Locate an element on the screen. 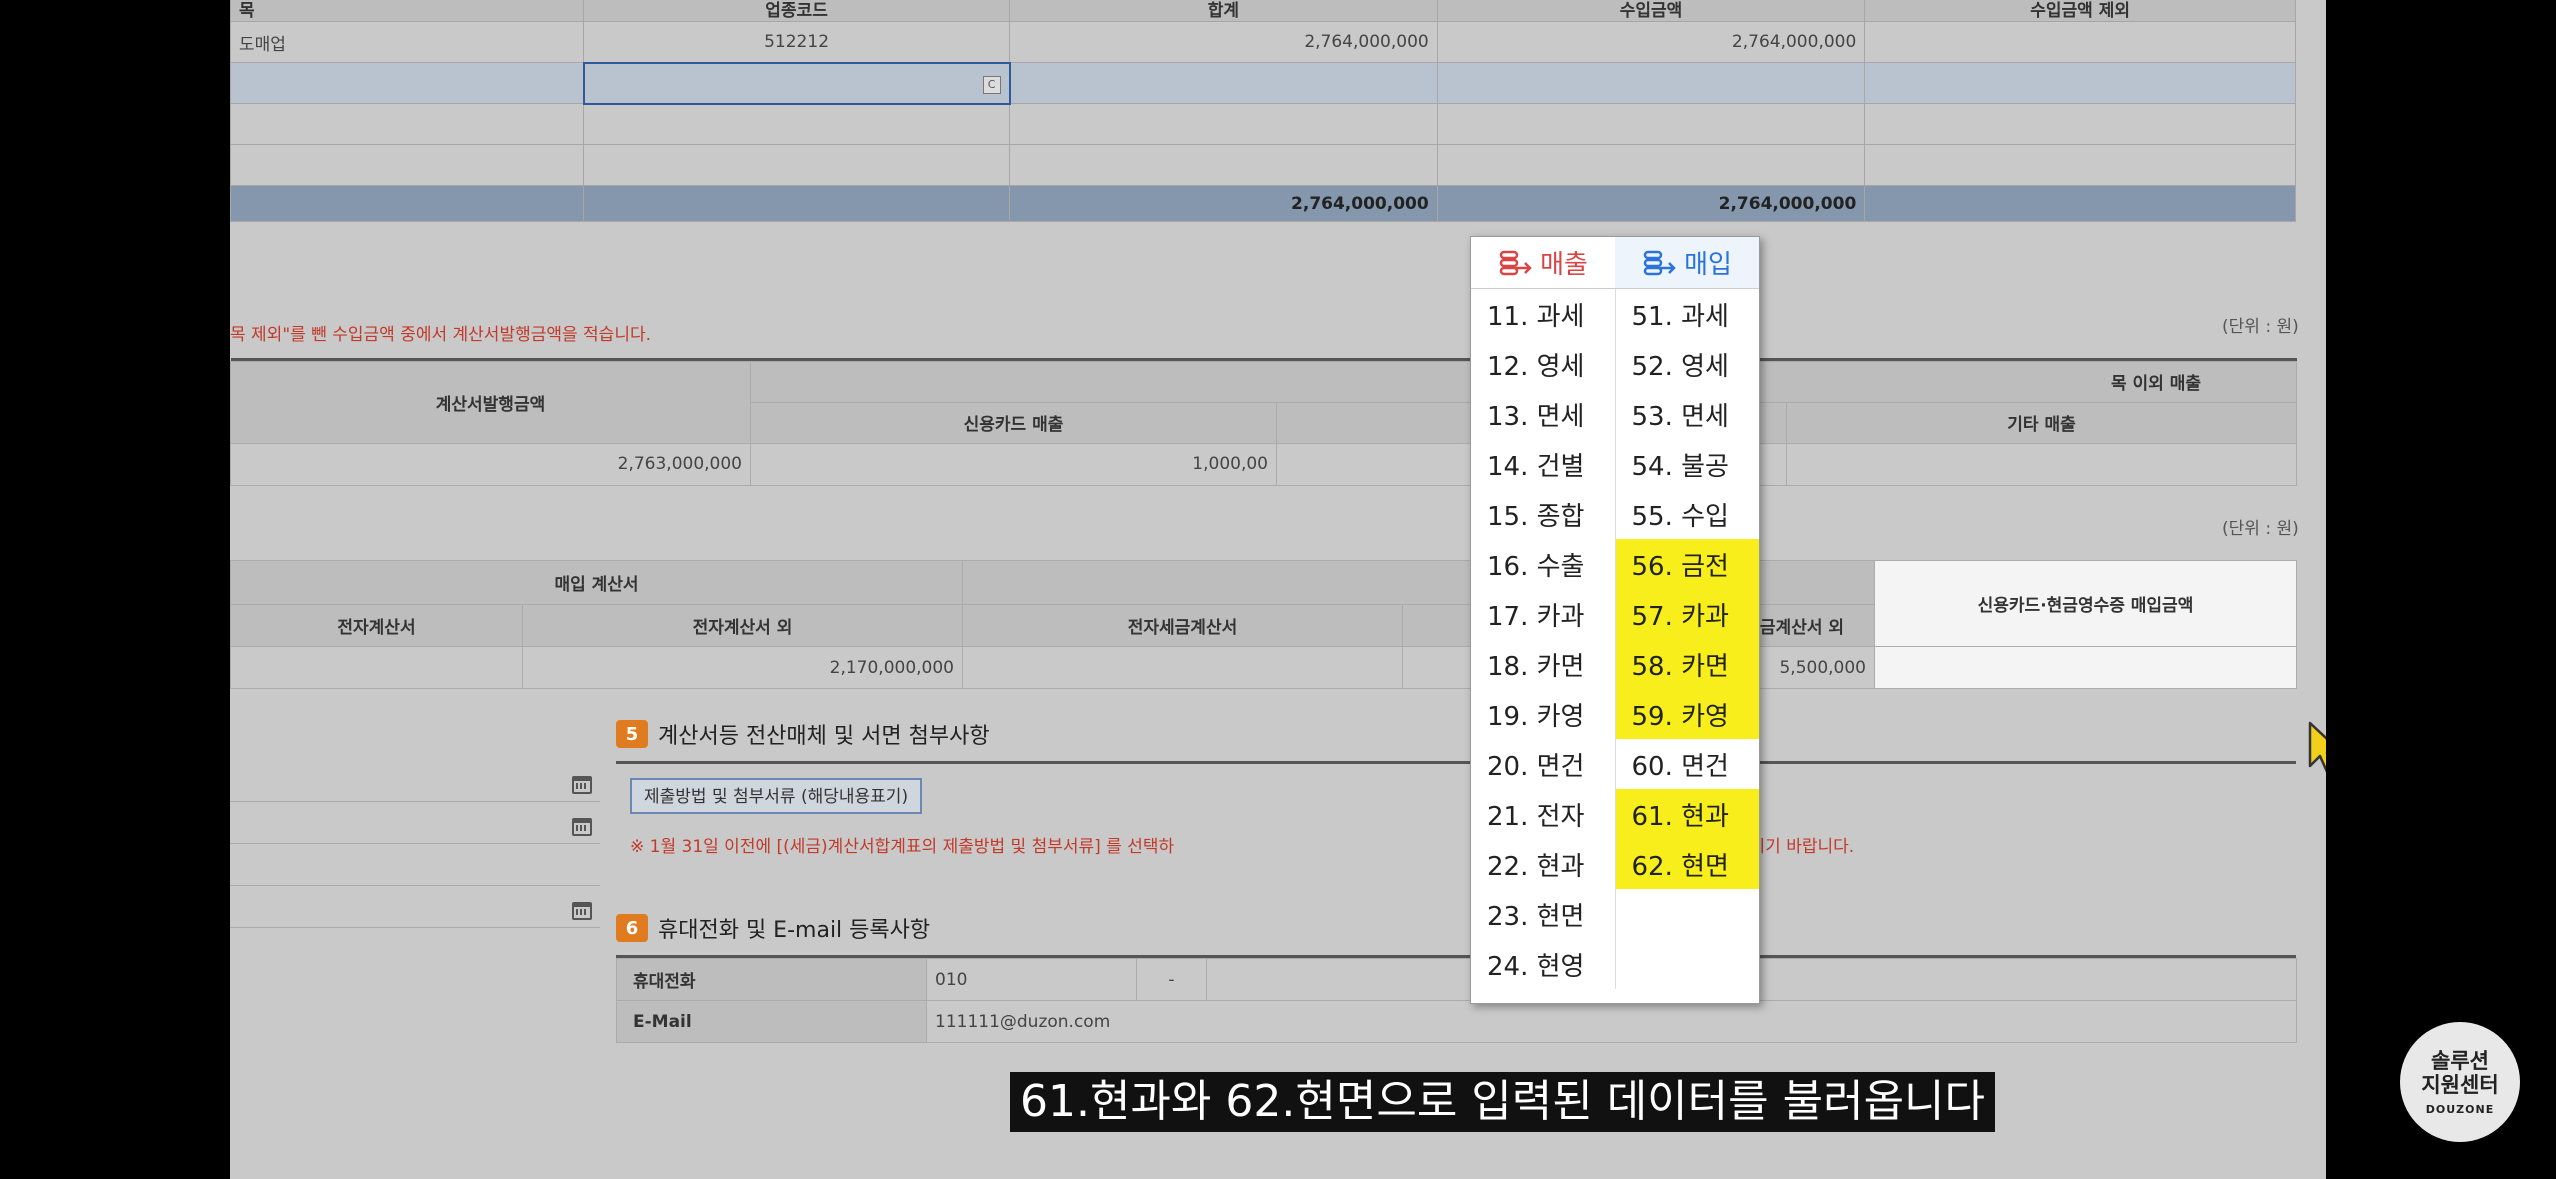 The width and height of the screenshot is (2556, 1179). sales-type-item: 13. 면세 is located at coordinates (1543, 414).